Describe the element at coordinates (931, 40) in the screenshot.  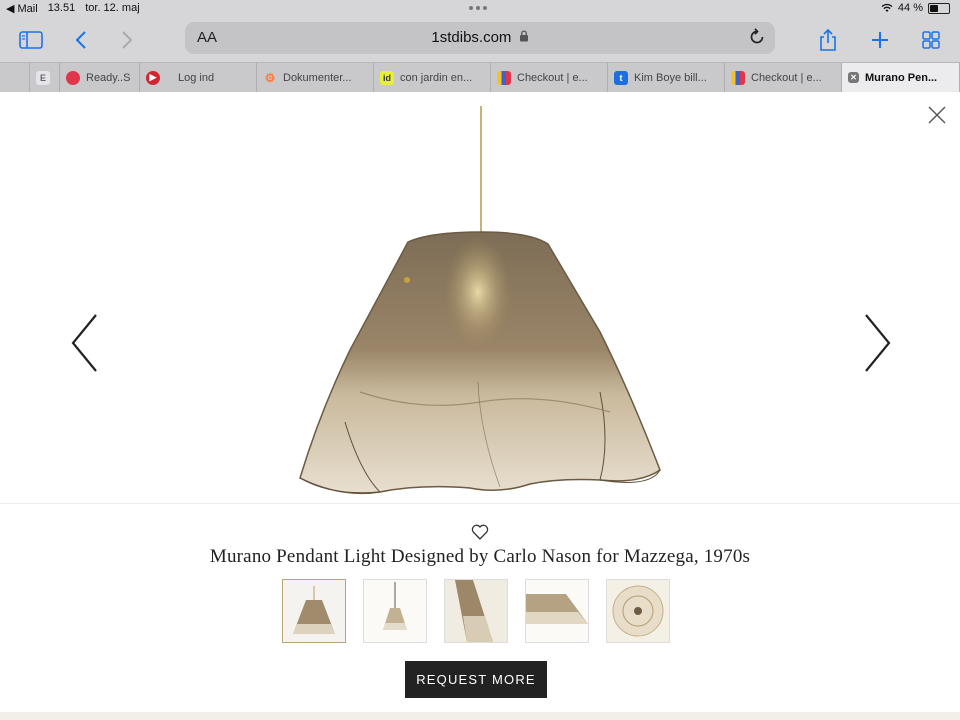
I see `tabs-grid-icon` at that location.